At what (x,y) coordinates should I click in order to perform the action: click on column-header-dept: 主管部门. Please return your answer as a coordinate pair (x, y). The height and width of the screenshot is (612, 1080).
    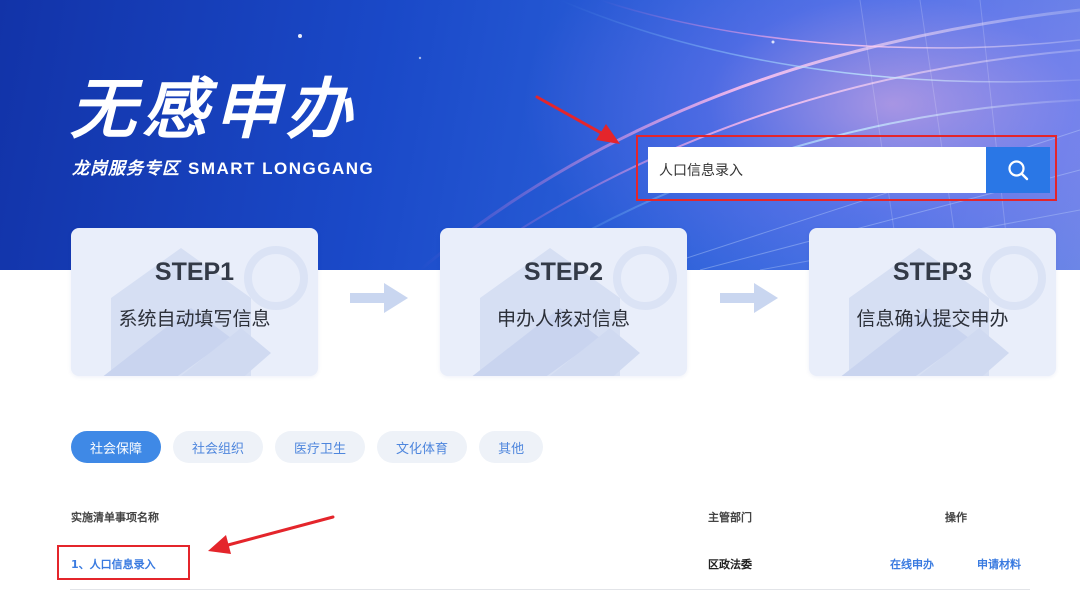
    Looking at the image, I should click on (730, 517).